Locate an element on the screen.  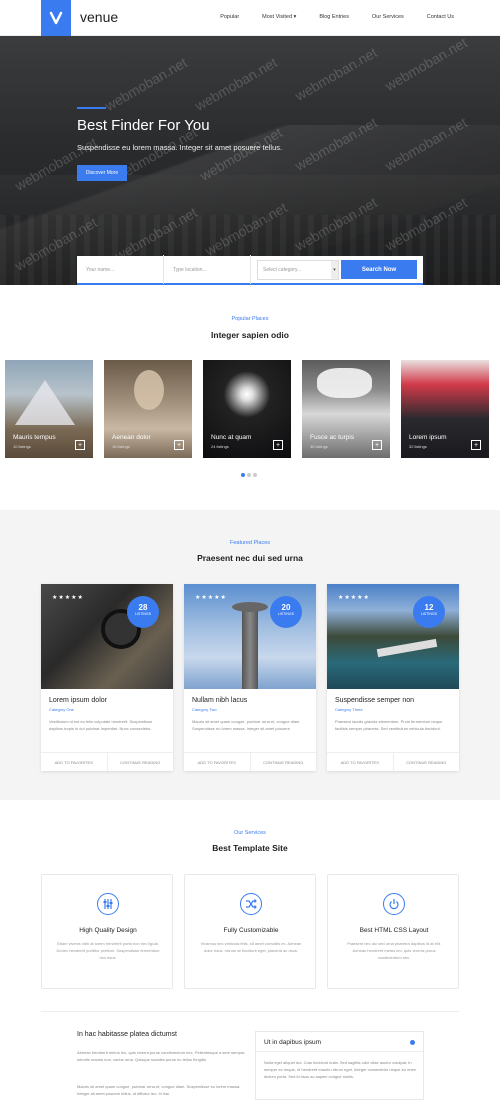
tower-shape is located at coordinates (250, 646).